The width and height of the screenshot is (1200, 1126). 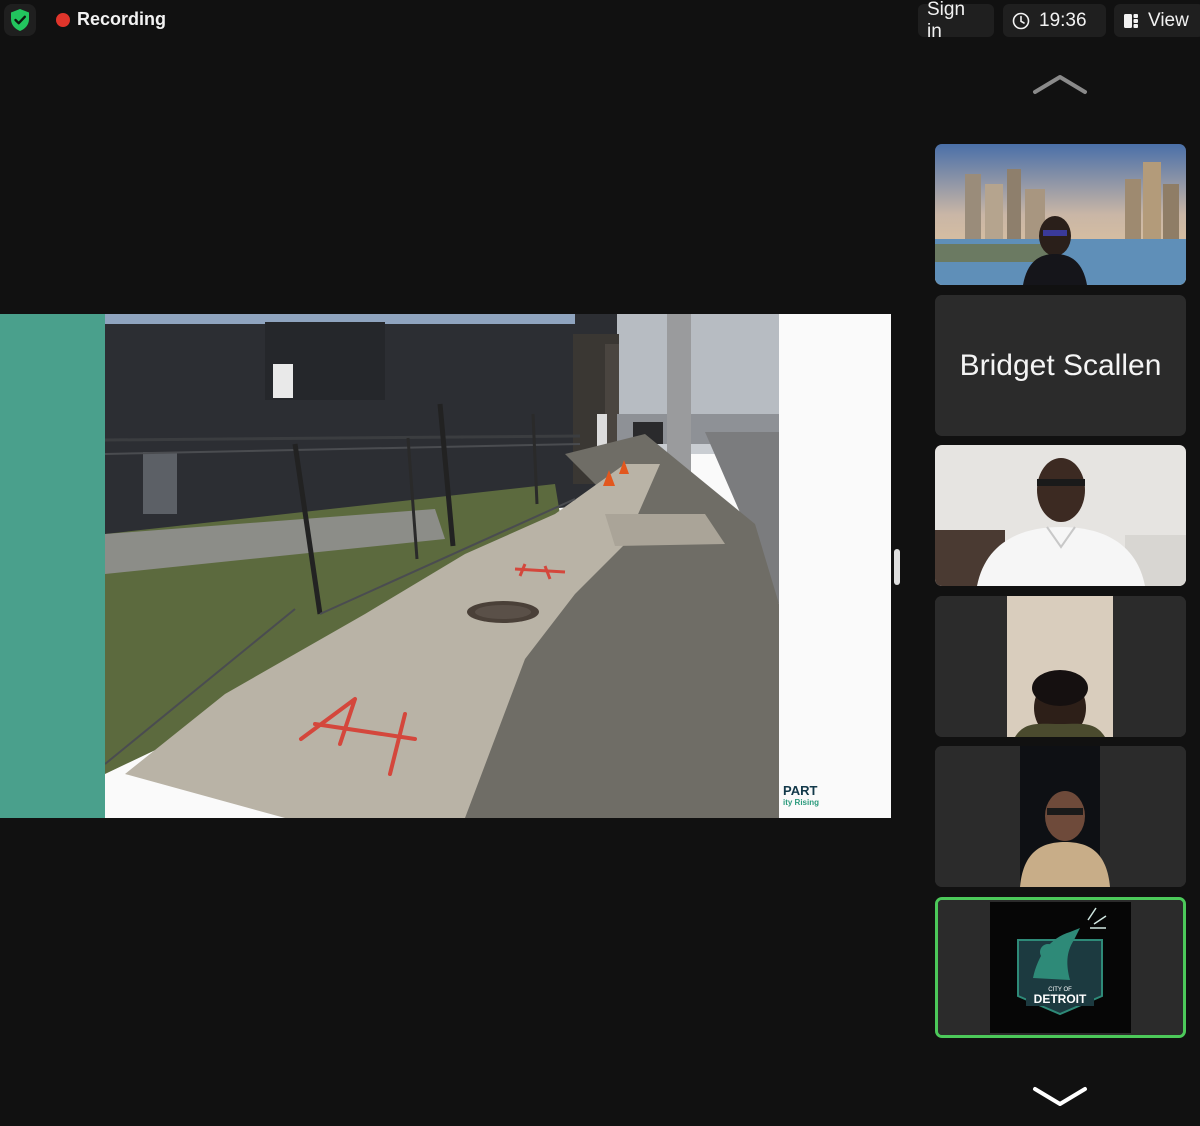 I want to click on meeting-timer: 19:36, so click(x=1054, y=20).